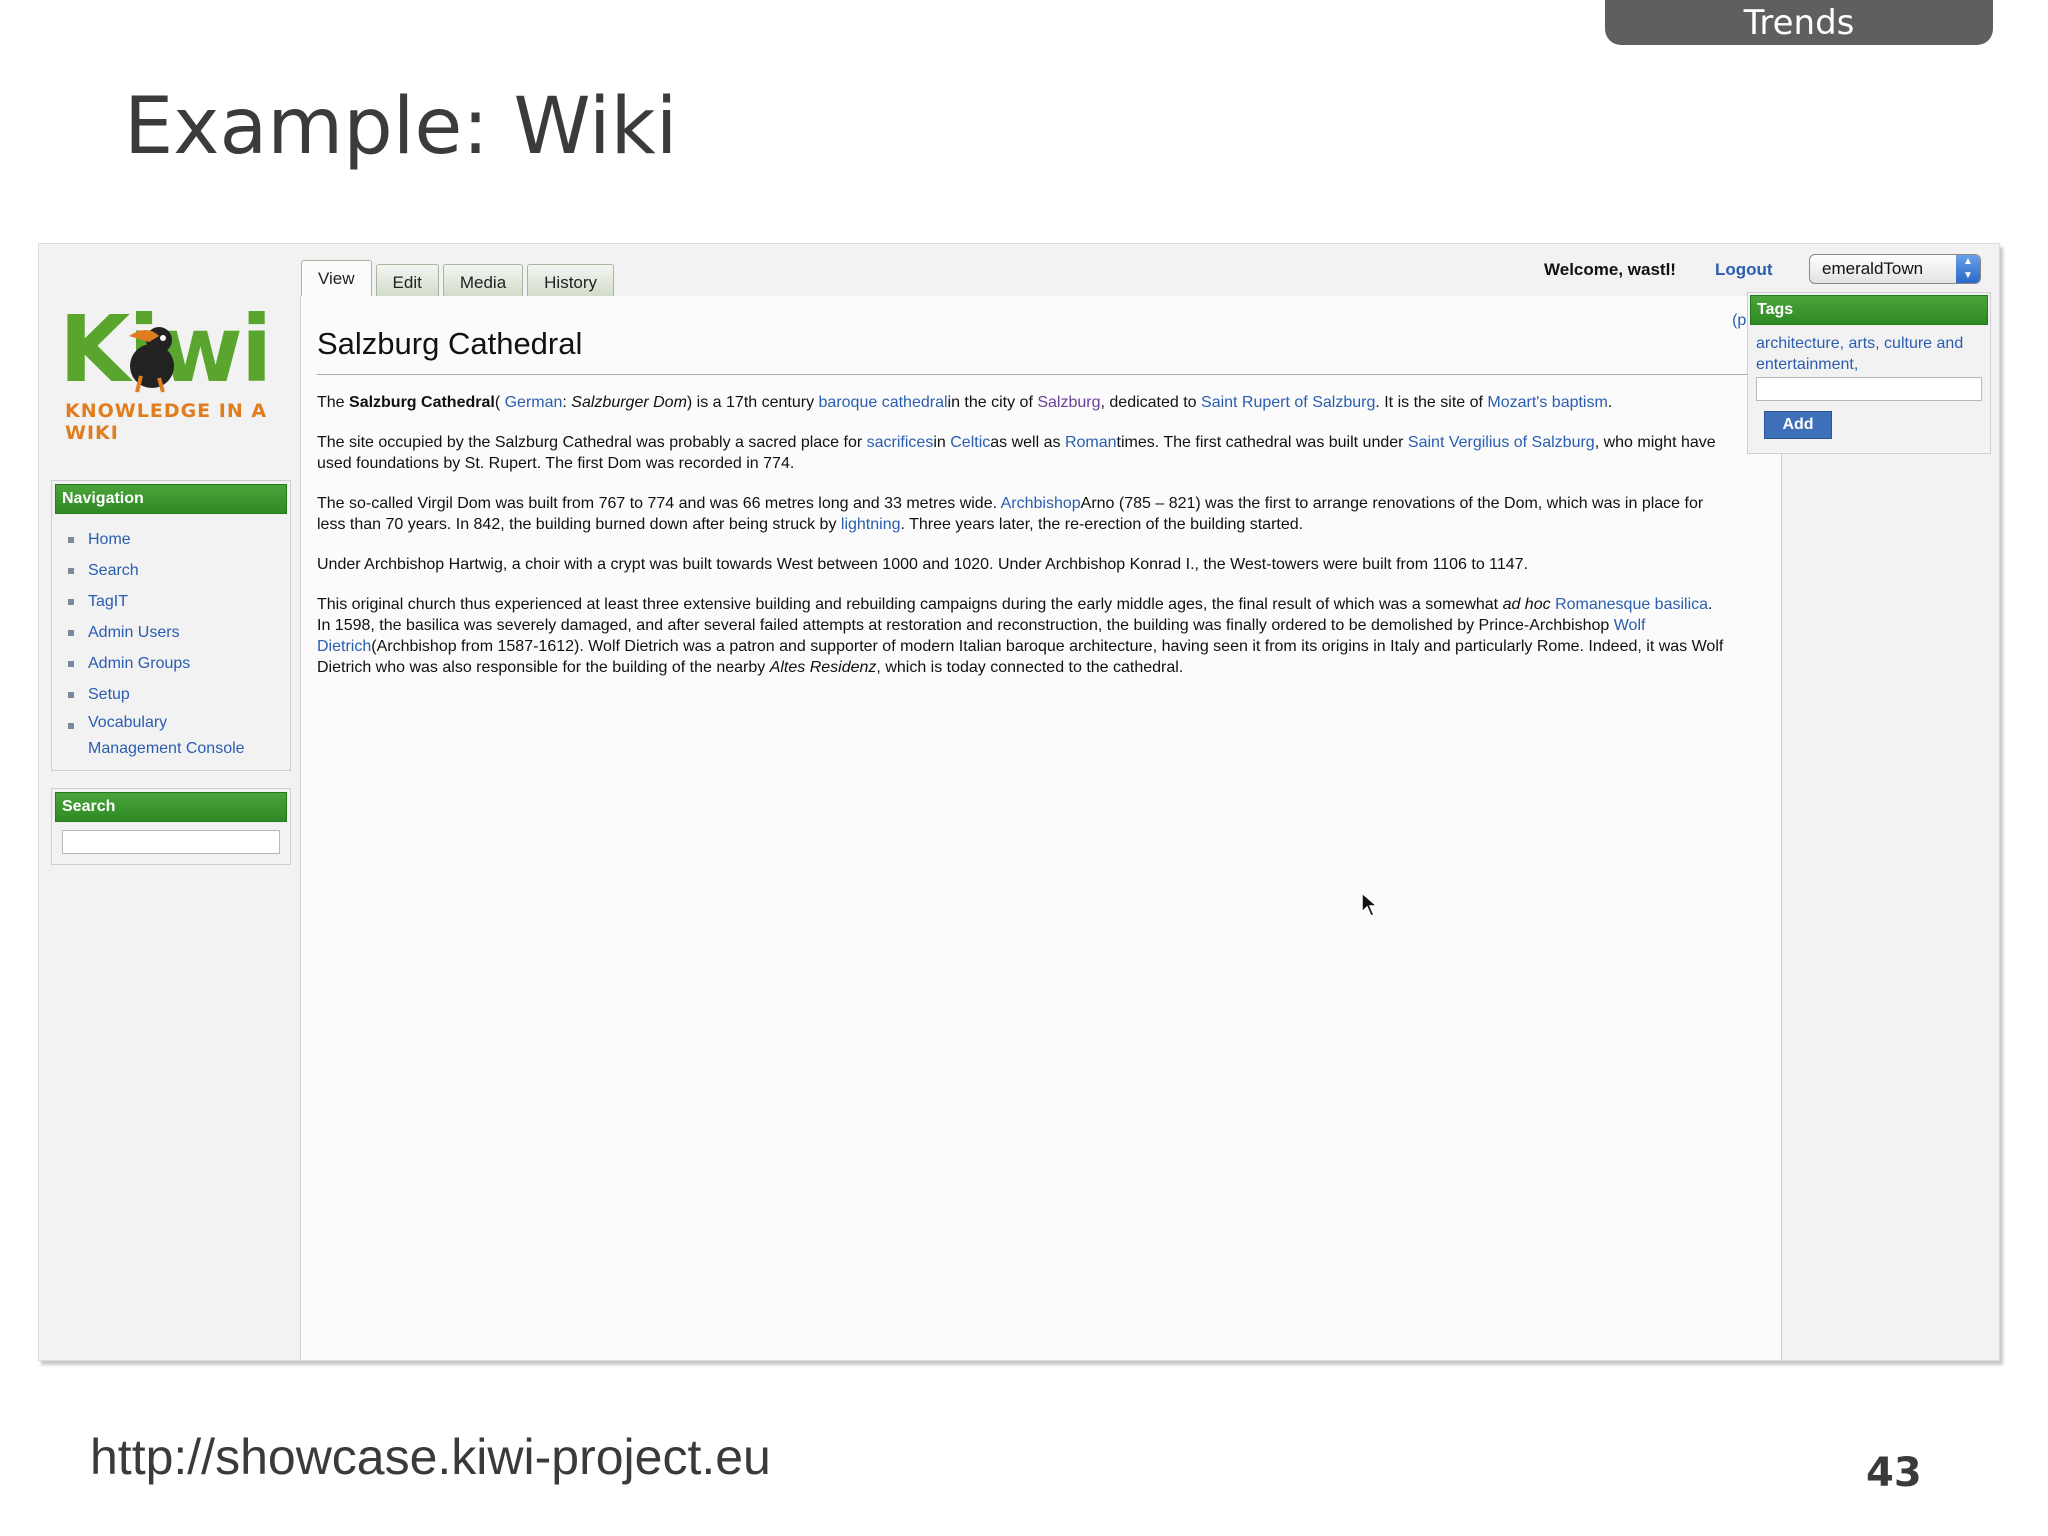 The image size is (2048, 1536). What do you see at coordinates (171, 601) in the screenshot?
I see `nav-item-tagit: TagIT` at bounding box center [171, 601].